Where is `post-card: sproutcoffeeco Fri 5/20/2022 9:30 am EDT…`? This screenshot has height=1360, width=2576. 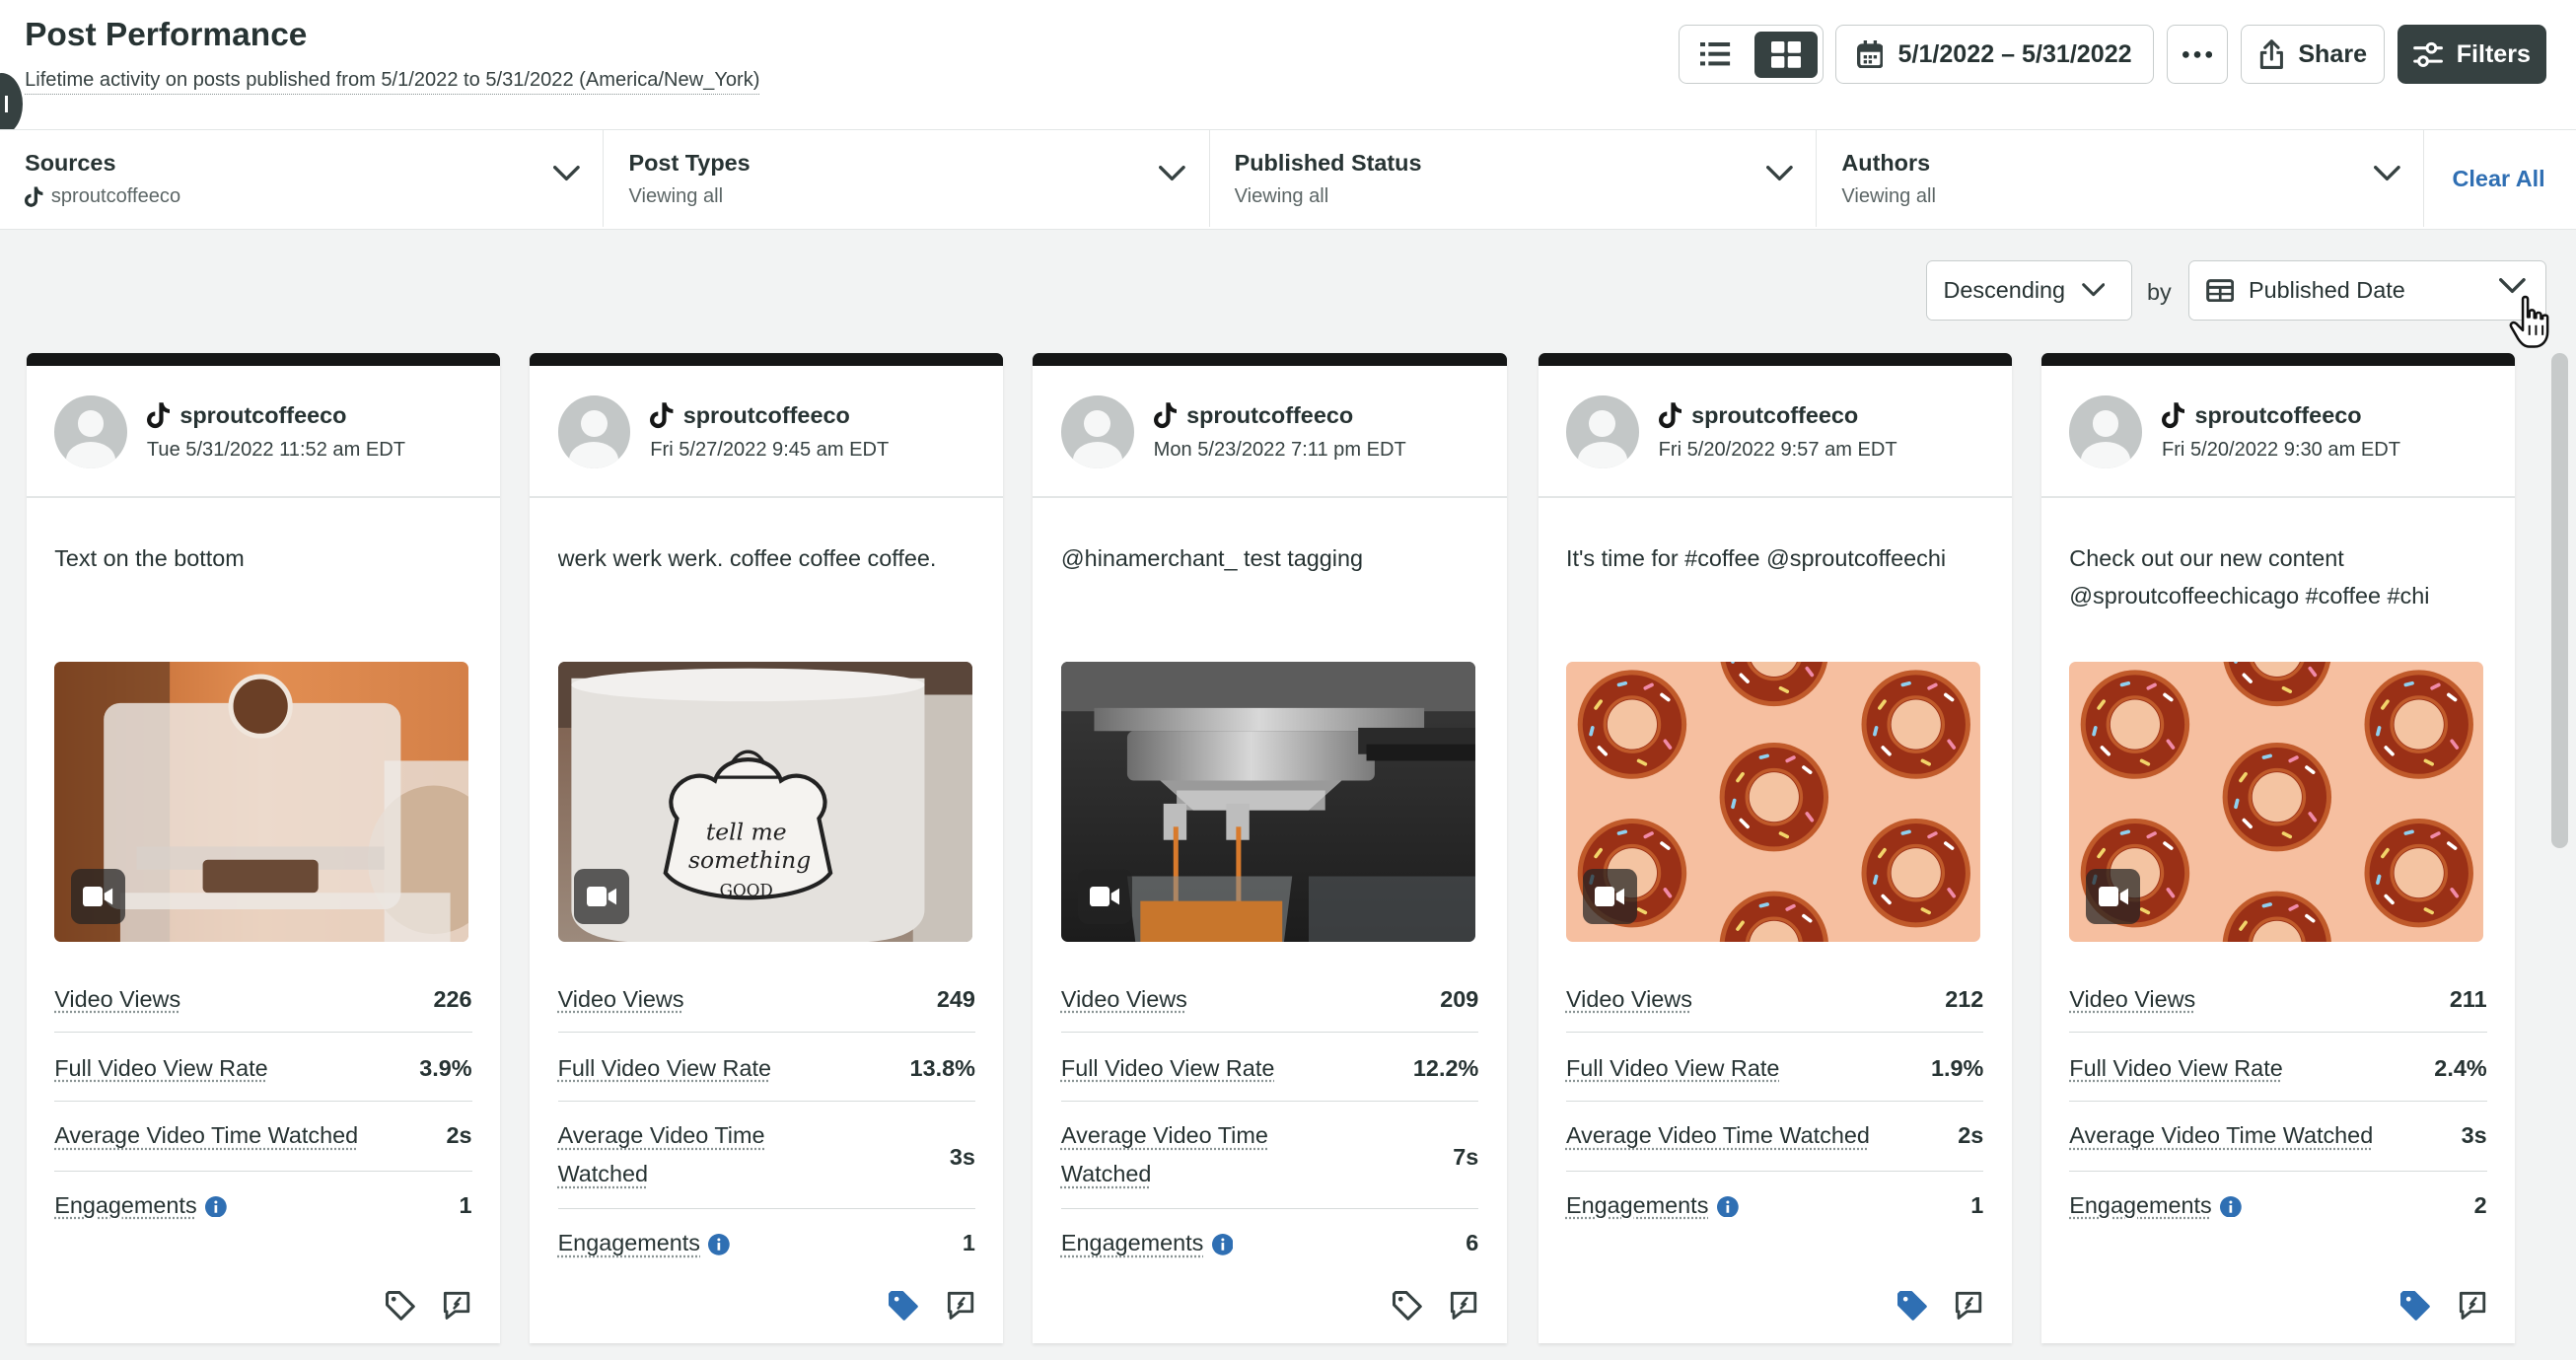
post-card: sproutcoffeeco Fri 5/20/2022 9:30 am EDT… is located at coordinates (2278, 848).